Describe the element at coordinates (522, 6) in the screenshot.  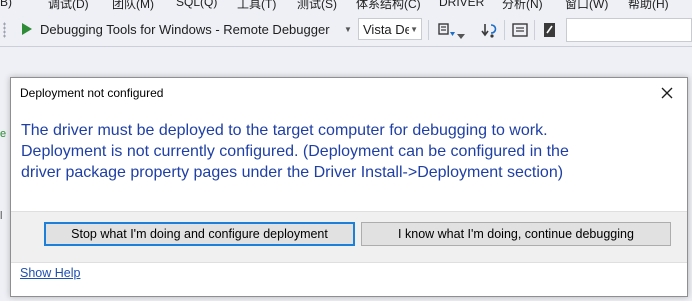
I see `menu-item-analyze: 分析(N)` at that location.